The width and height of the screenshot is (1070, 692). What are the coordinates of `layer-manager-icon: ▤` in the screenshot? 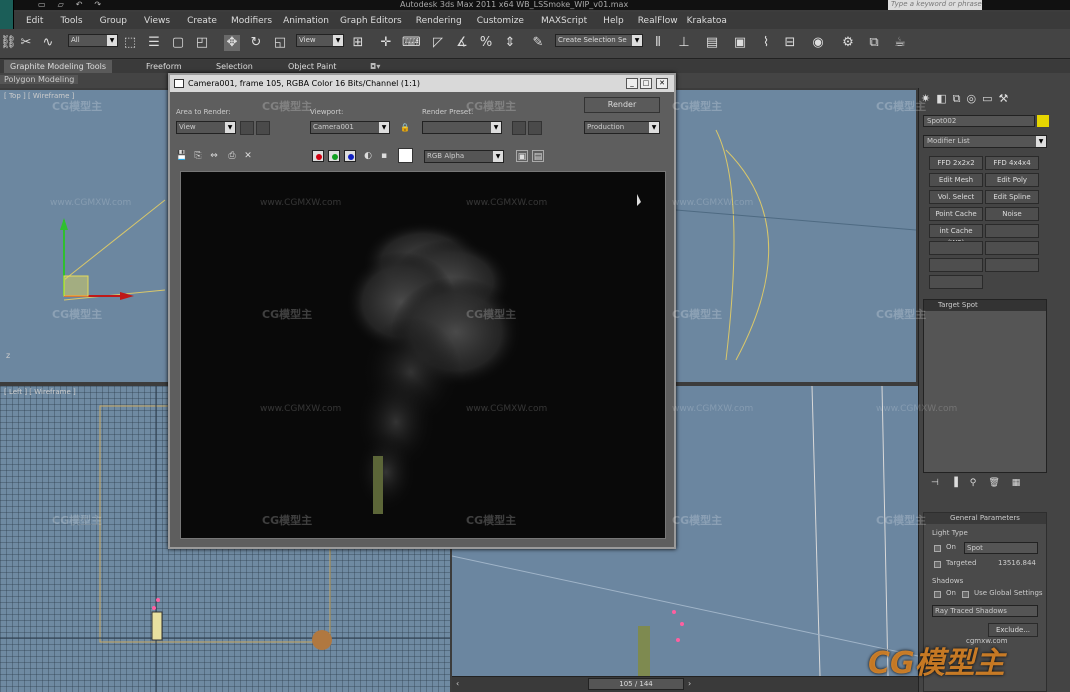 It's located at (712, 43).